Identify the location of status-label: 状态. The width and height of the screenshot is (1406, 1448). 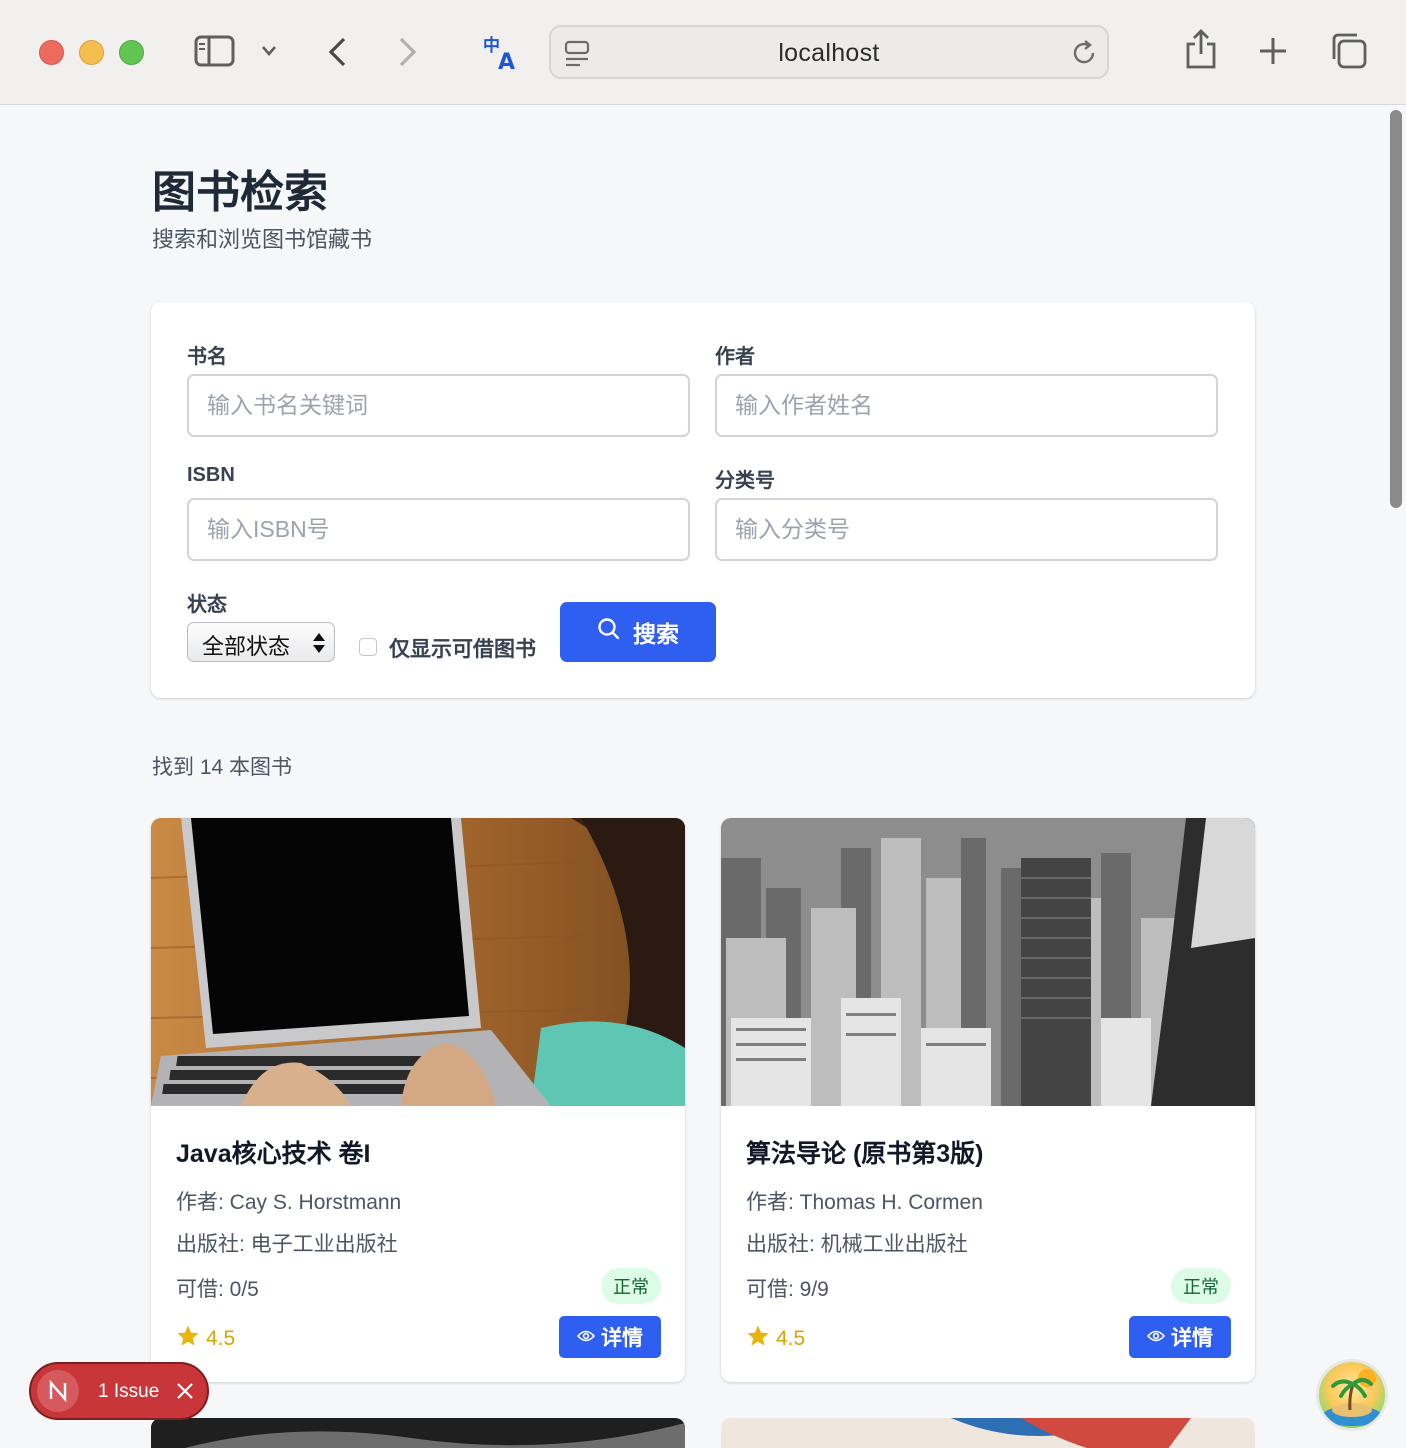
(207, 605).